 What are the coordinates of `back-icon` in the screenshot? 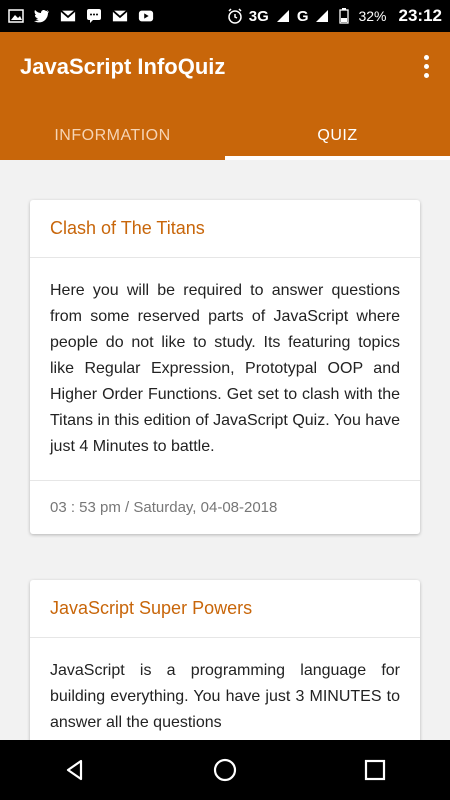 It's located at (75, 770).